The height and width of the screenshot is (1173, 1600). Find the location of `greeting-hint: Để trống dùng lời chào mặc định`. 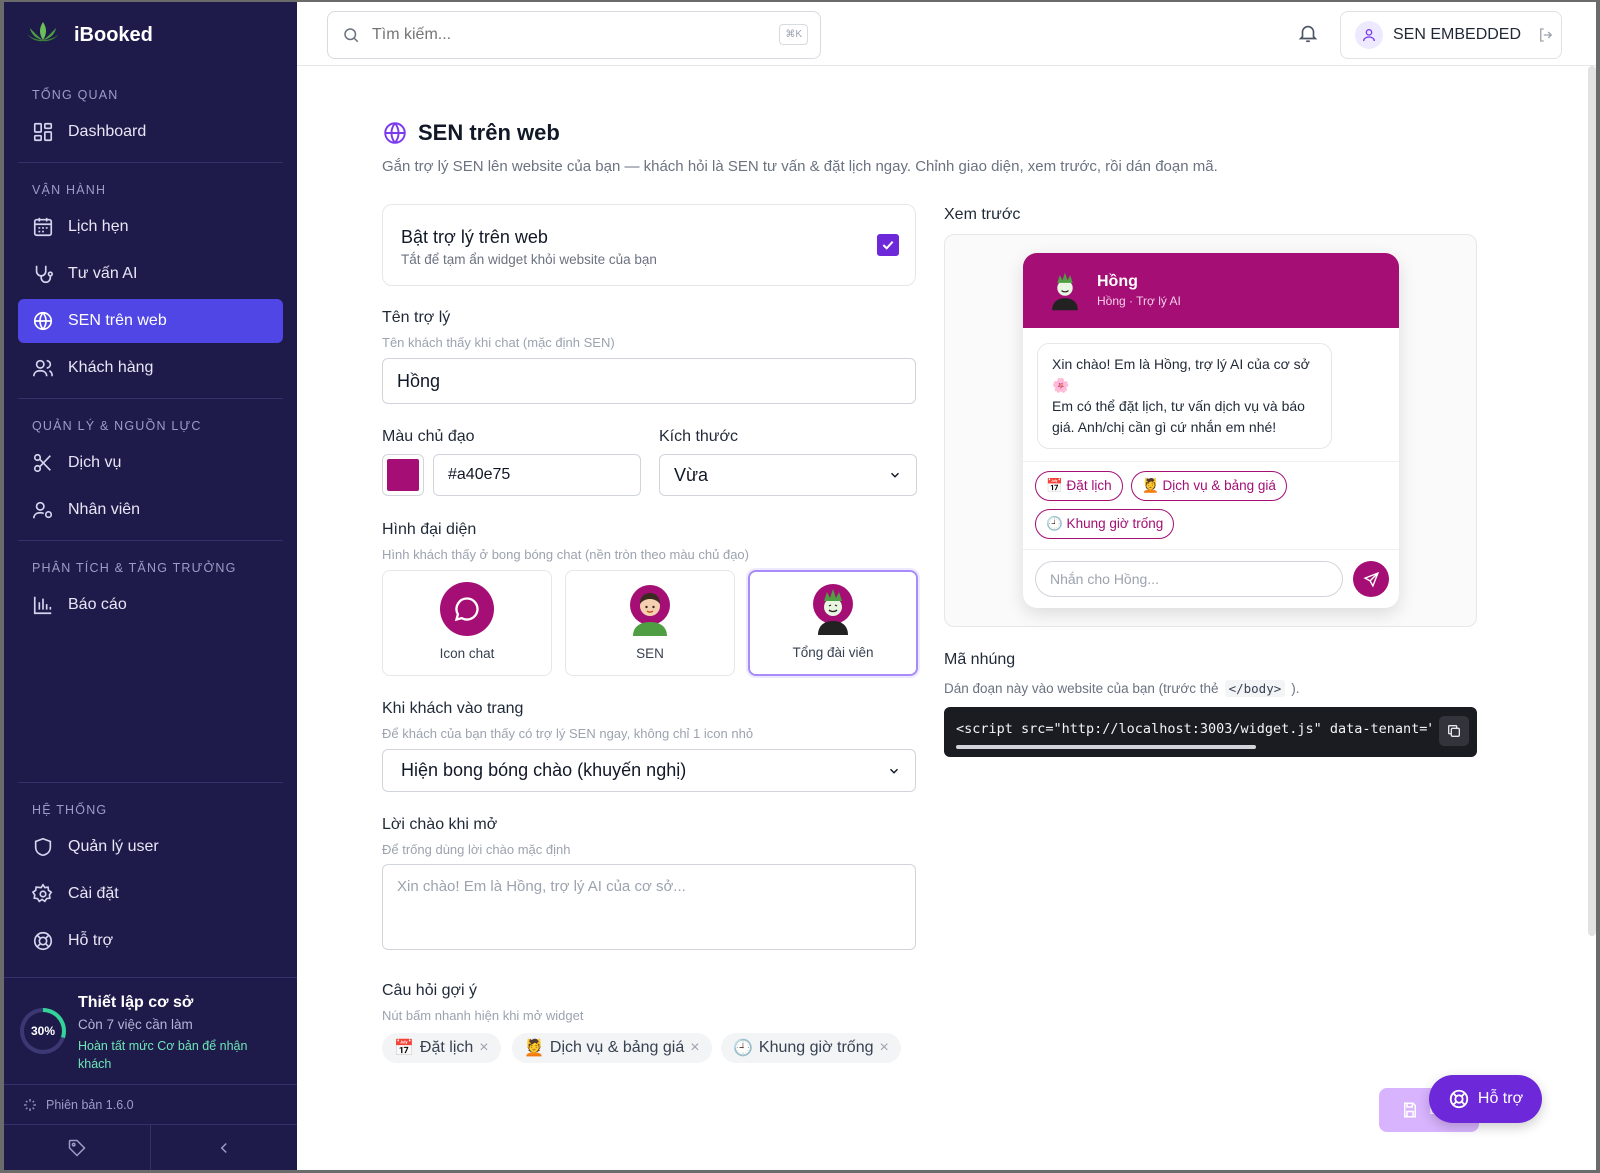

greeting-hint: Để trống dùng lời chào mặc định is located at coordinates (476, 849).